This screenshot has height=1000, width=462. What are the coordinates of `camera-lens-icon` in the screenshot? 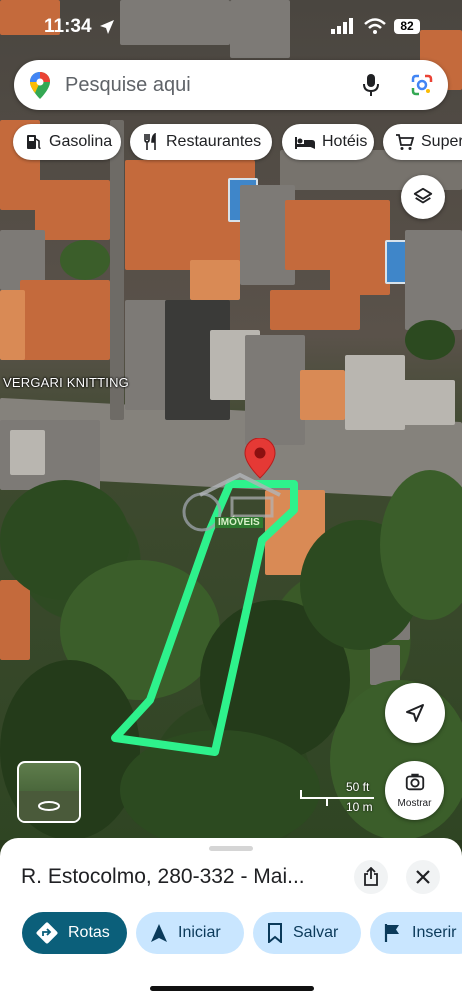 It's located at (415, 782).